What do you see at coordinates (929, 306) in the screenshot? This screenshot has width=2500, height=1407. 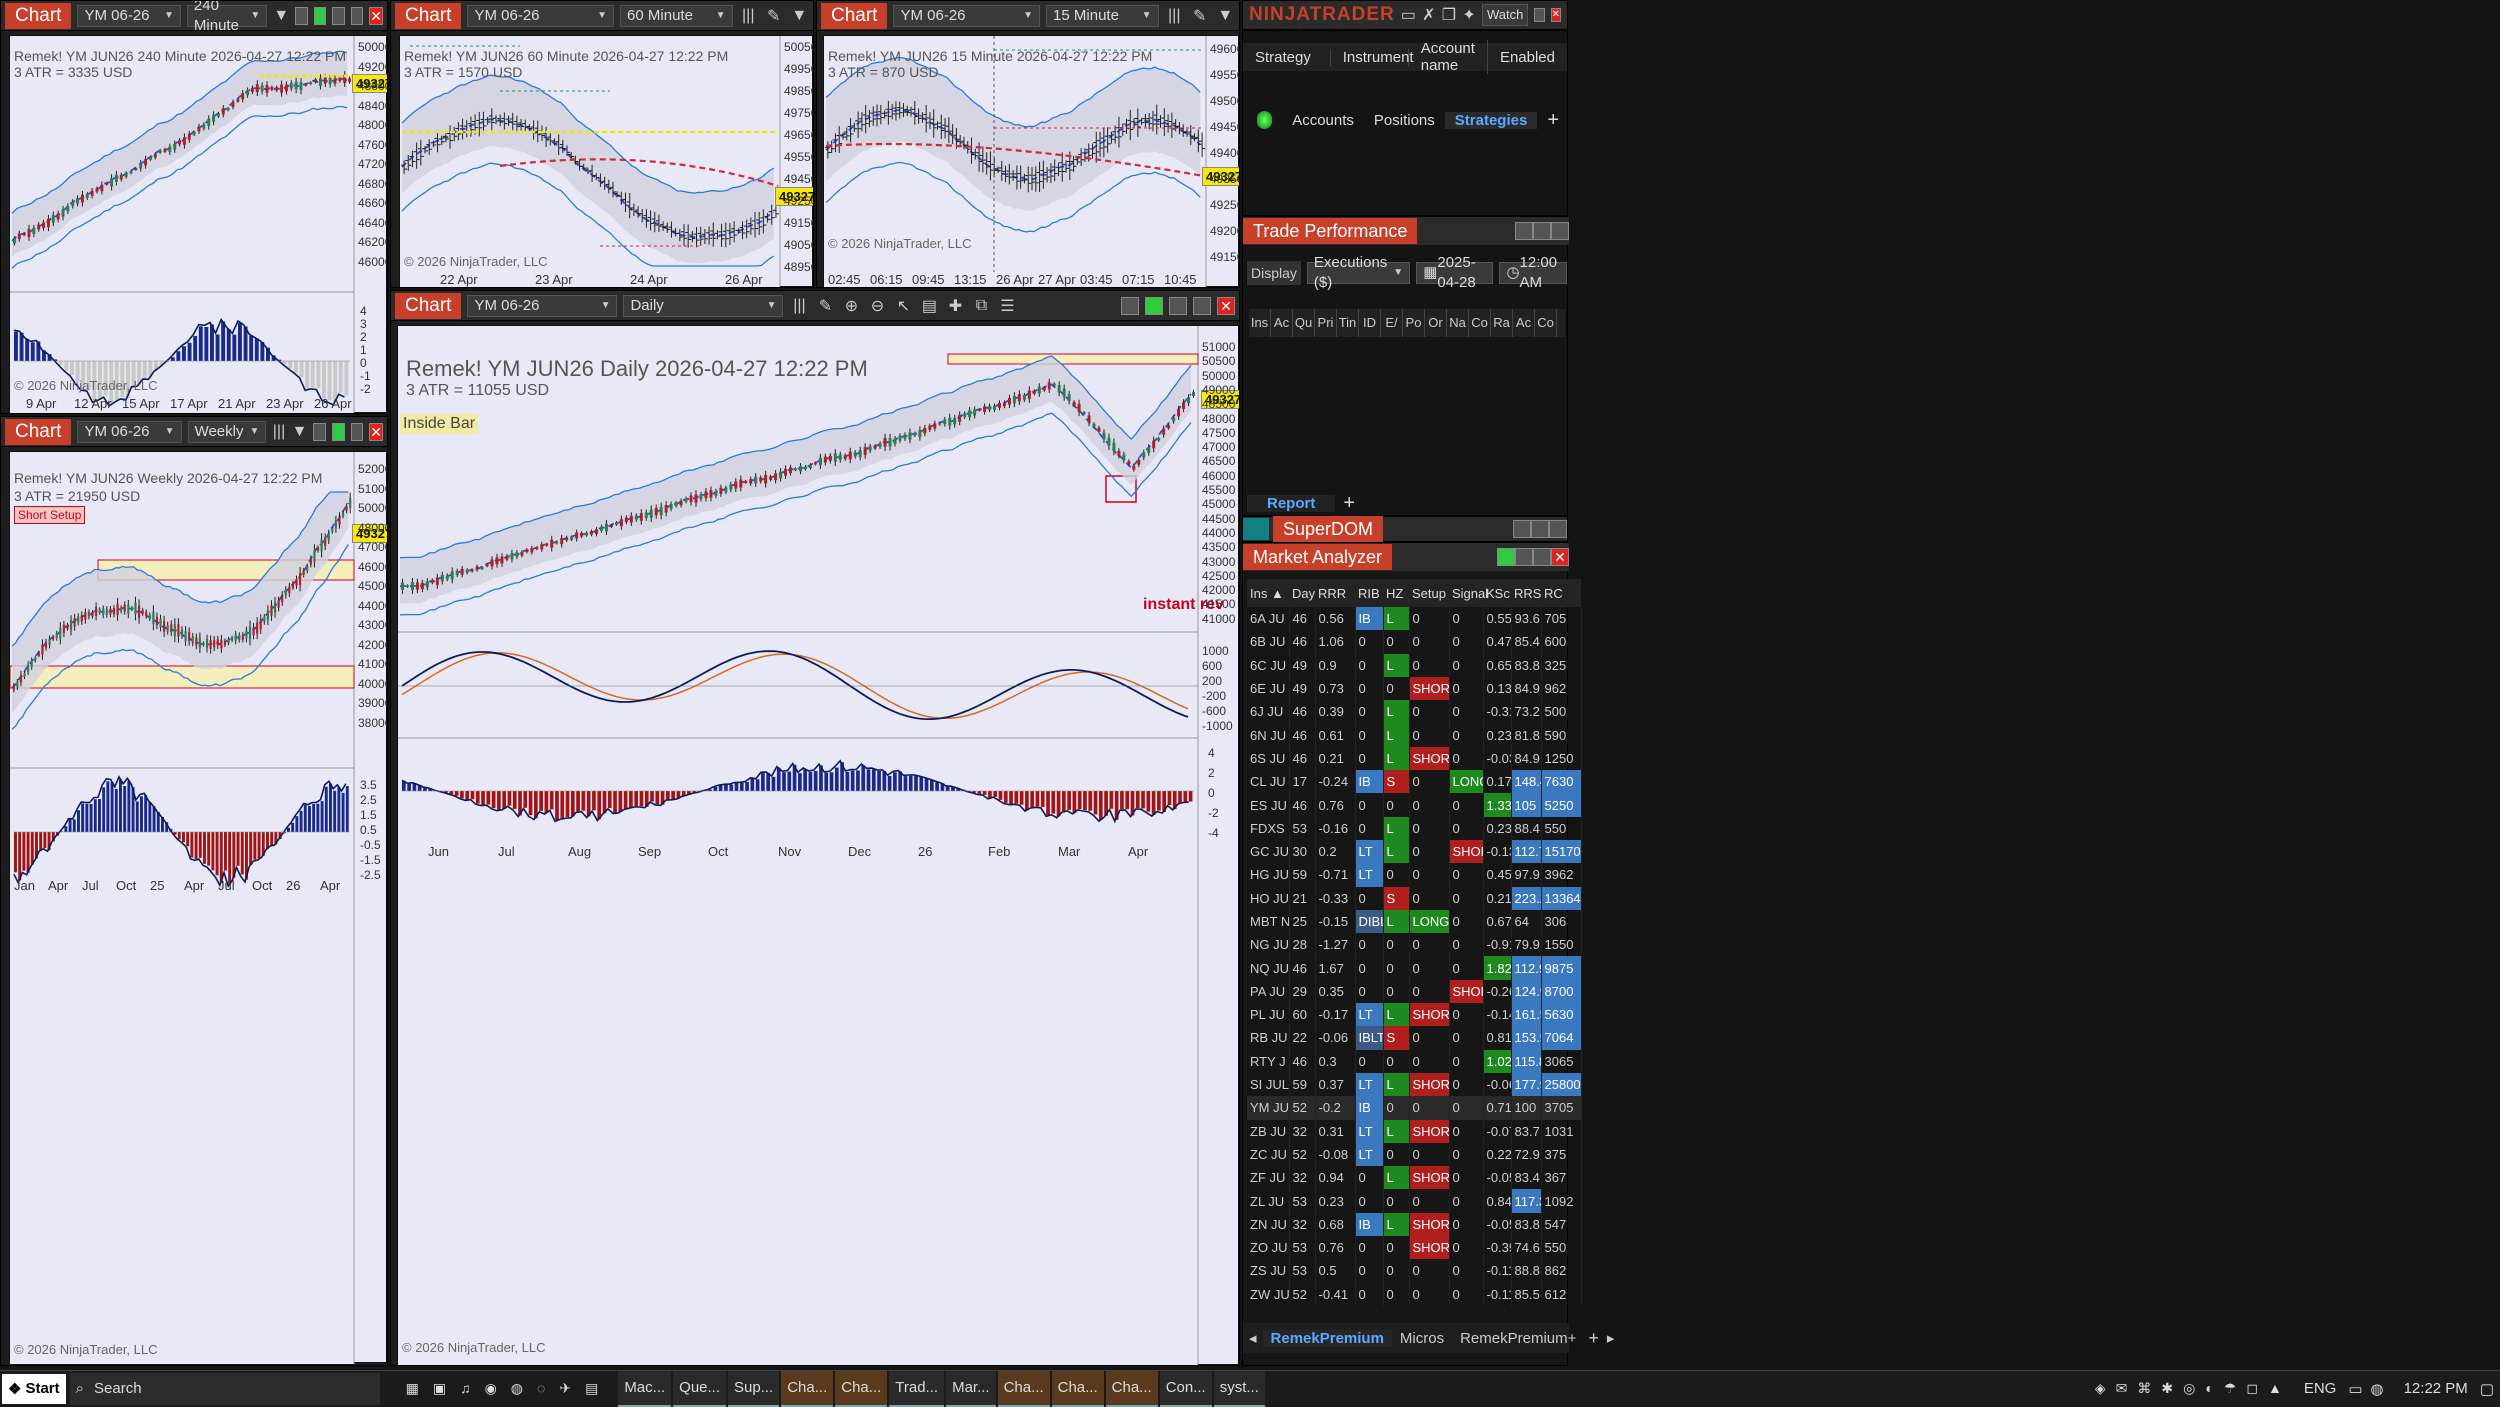 I see `data-box-icon: ▤` at bounding box center [929, 306].